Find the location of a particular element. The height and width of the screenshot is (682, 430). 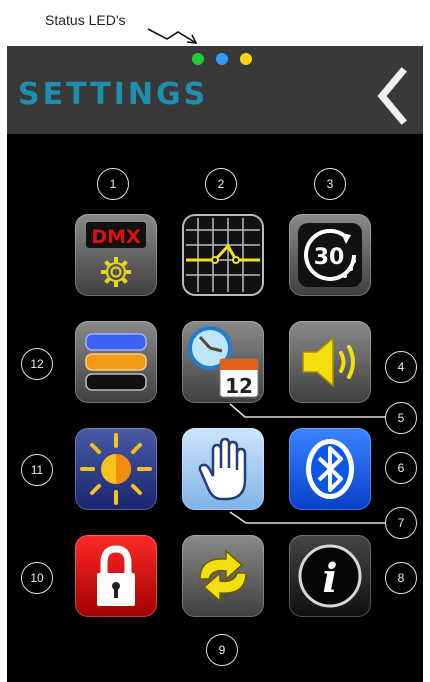

manual-control-button is located at coordinates (223, 469).